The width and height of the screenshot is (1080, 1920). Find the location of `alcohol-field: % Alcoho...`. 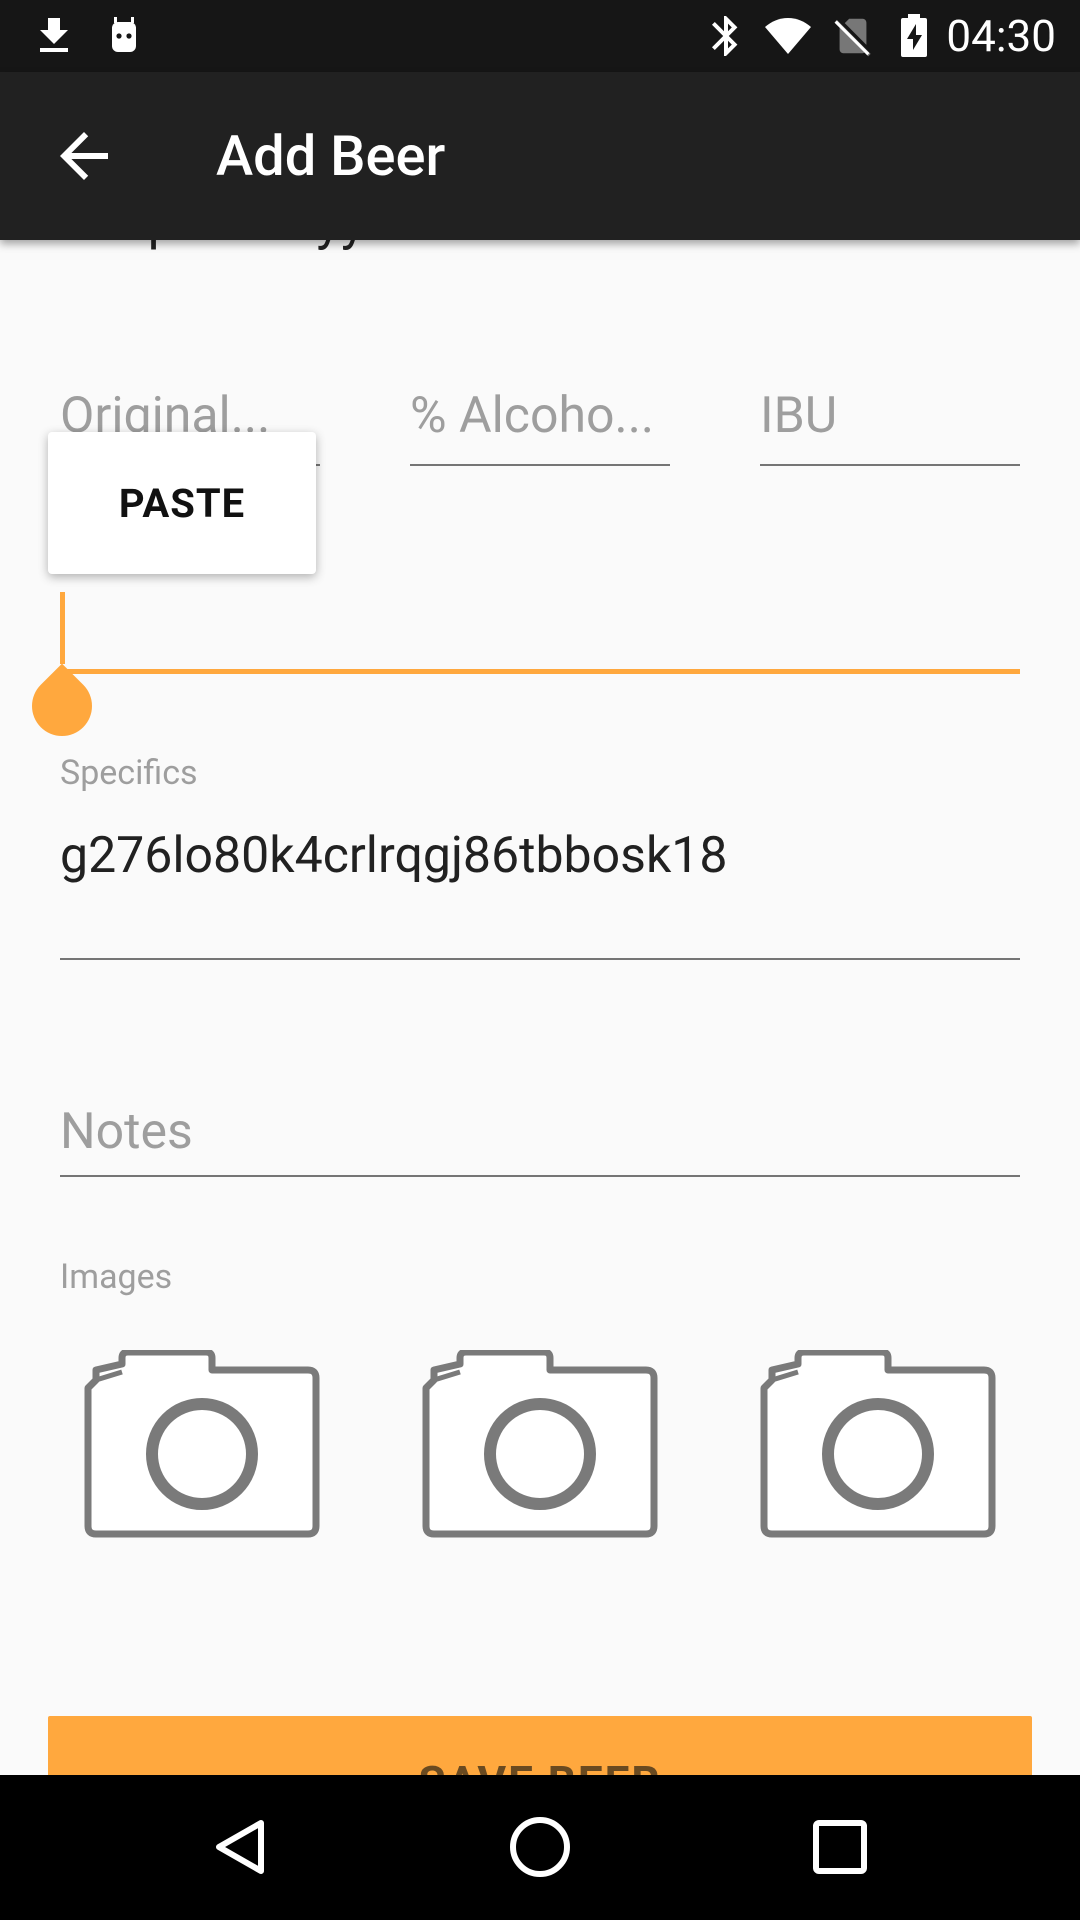

alcohol-field: % Alcoho... is located at coordinates (540, 426).